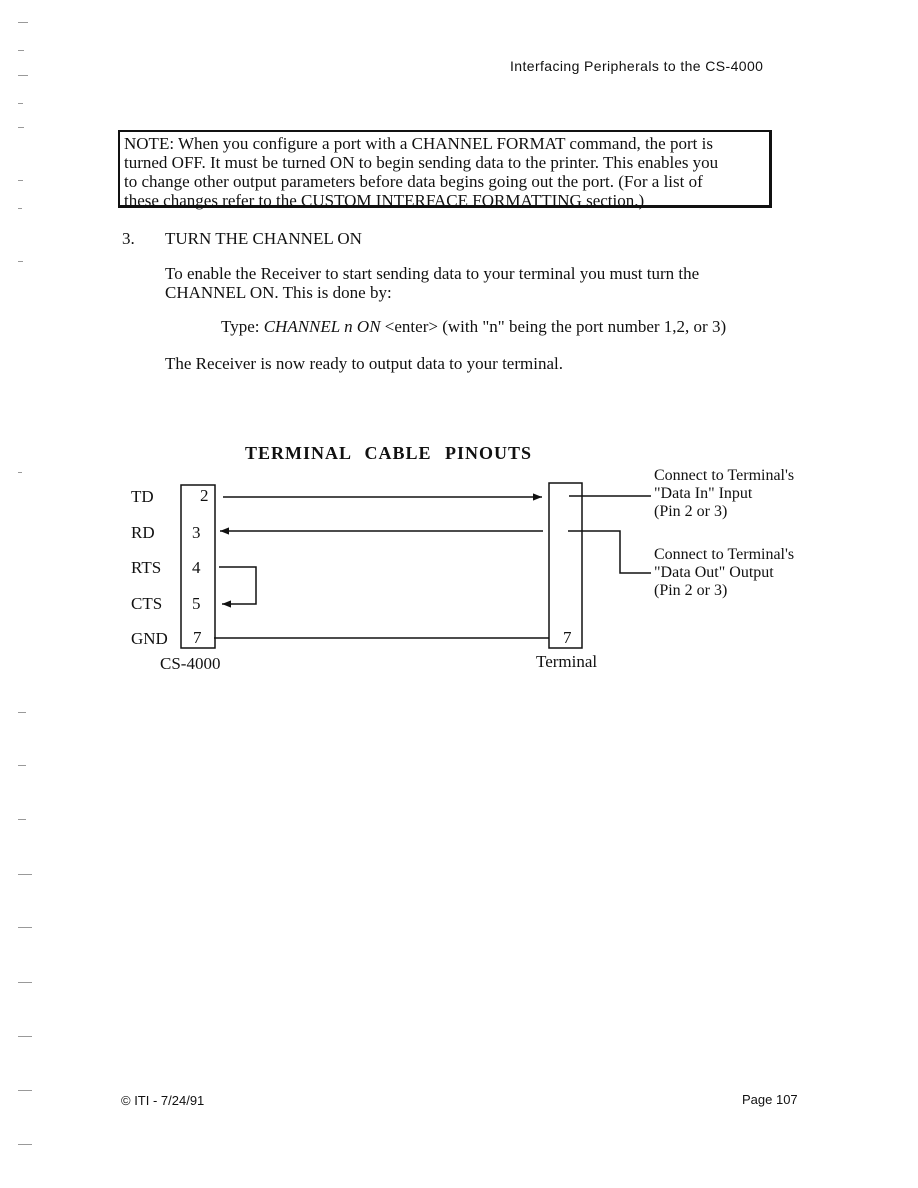 The height and width of the screenshot is (1188, 918). What do you see at coordinates (143, 532) in the screenshot?
I see `signal-label-rd: RD` at bounding box center [143, 532].